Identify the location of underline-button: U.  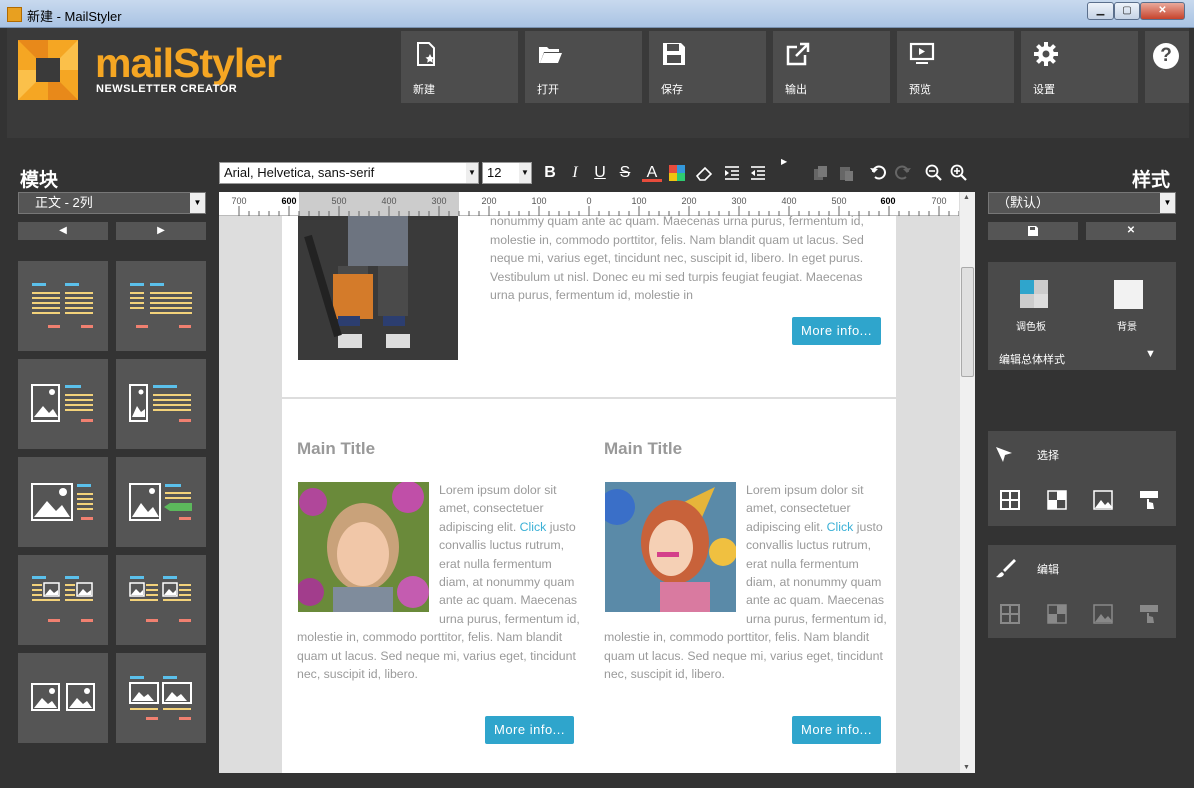
(600, 173).